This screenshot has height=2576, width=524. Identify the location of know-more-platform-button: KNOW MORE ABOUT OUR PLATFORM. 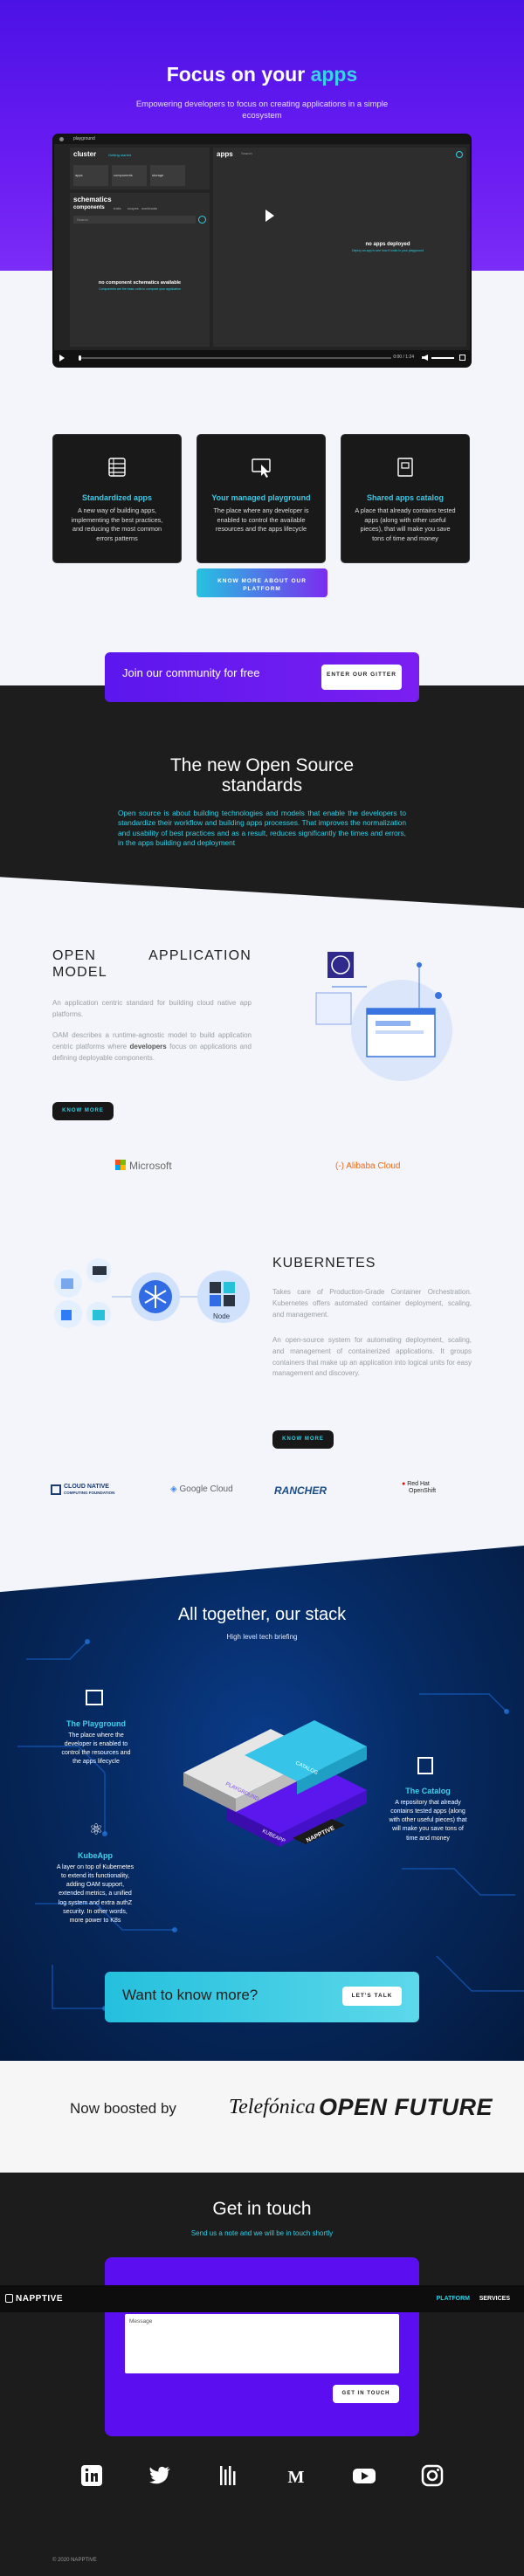
(262, 582).